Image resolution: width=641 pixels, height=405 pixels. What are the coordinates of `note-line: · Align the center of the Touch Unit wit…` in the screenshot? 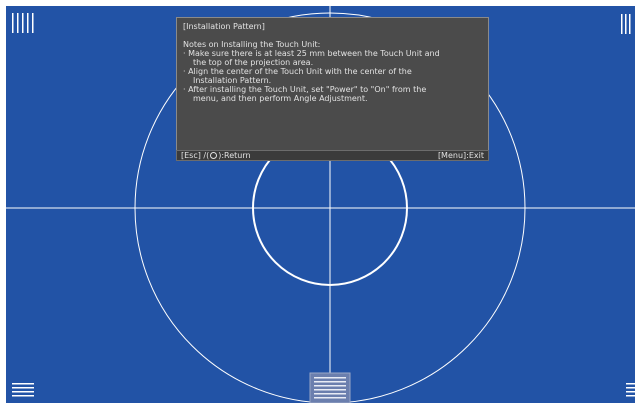 It's located at (297, 71).